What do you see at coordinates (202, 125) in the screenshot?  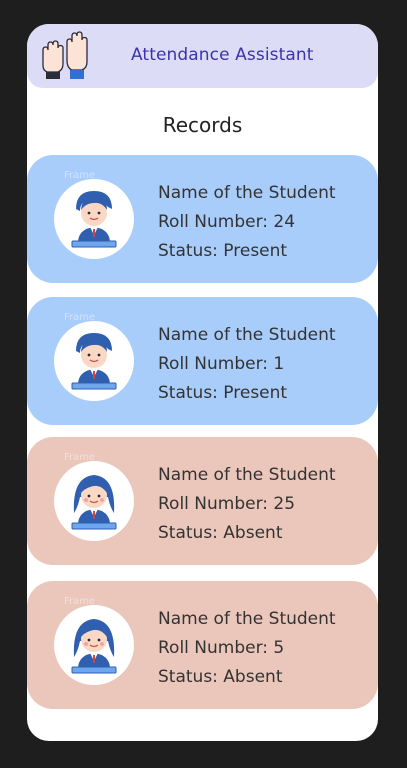 I see `section-title: Records` at bounding box center [202, 125].